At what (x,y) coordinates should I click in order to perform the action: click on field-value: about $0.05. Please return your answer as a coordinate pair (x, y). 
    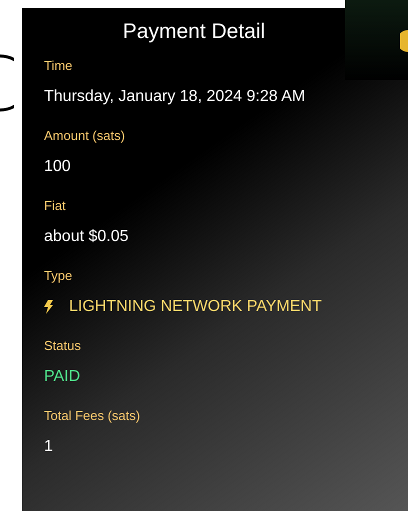
    Looking at the image, I should click on (86, 237).